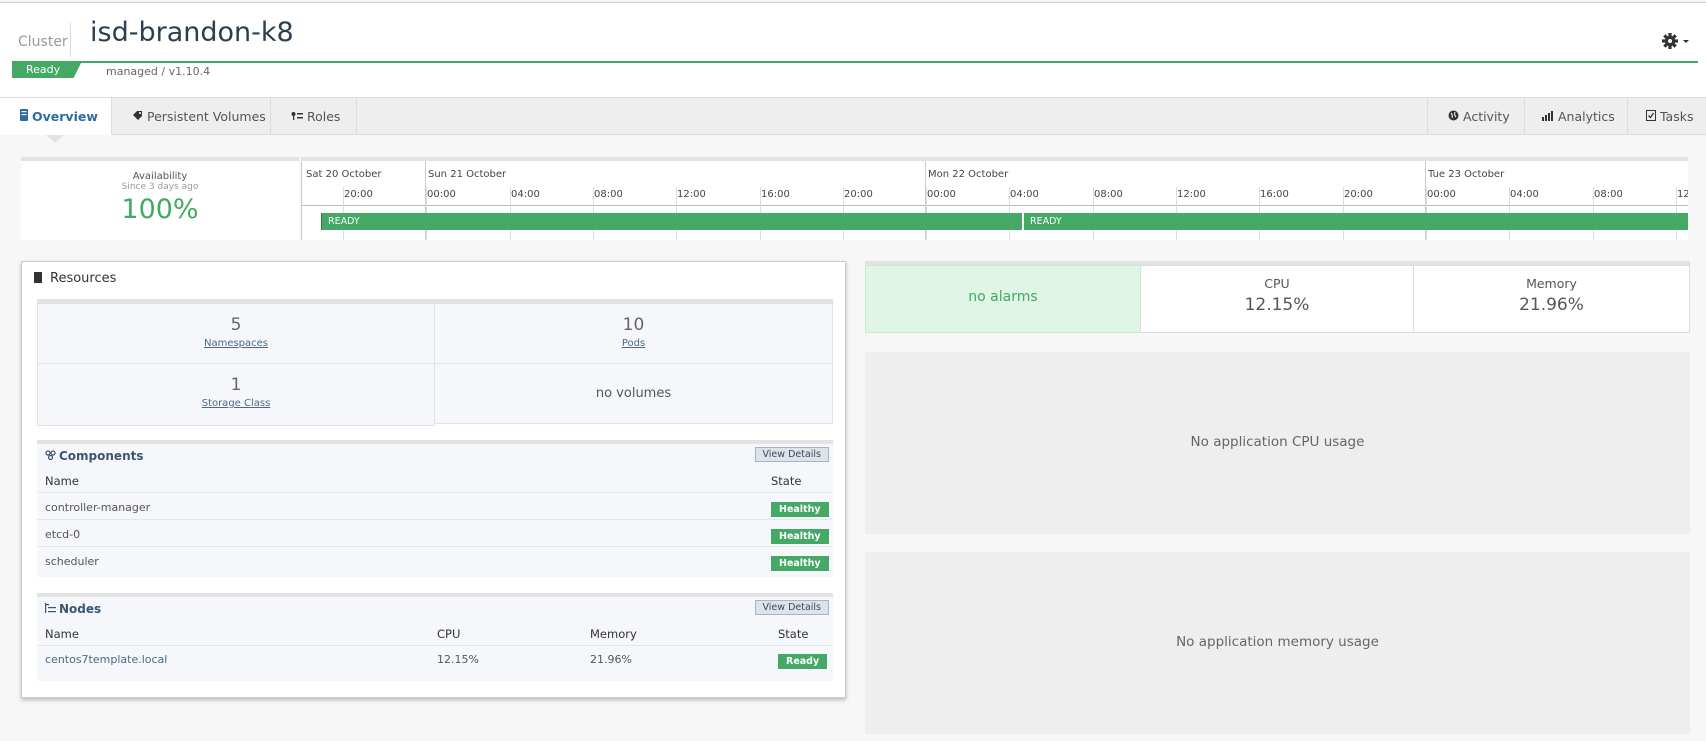 The image size is (1706, 741). I want to click on components-icon, so click(50, 455).